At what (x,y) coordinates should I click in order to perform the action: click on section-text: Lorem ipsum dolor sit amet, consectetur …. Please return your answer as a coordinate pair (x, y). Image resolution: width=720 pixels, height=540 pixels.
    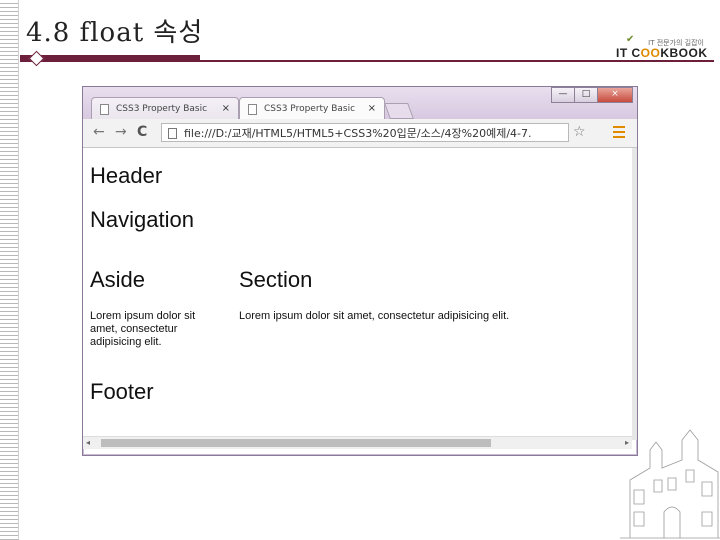
    Looking at the image, I should click on (374, 316).